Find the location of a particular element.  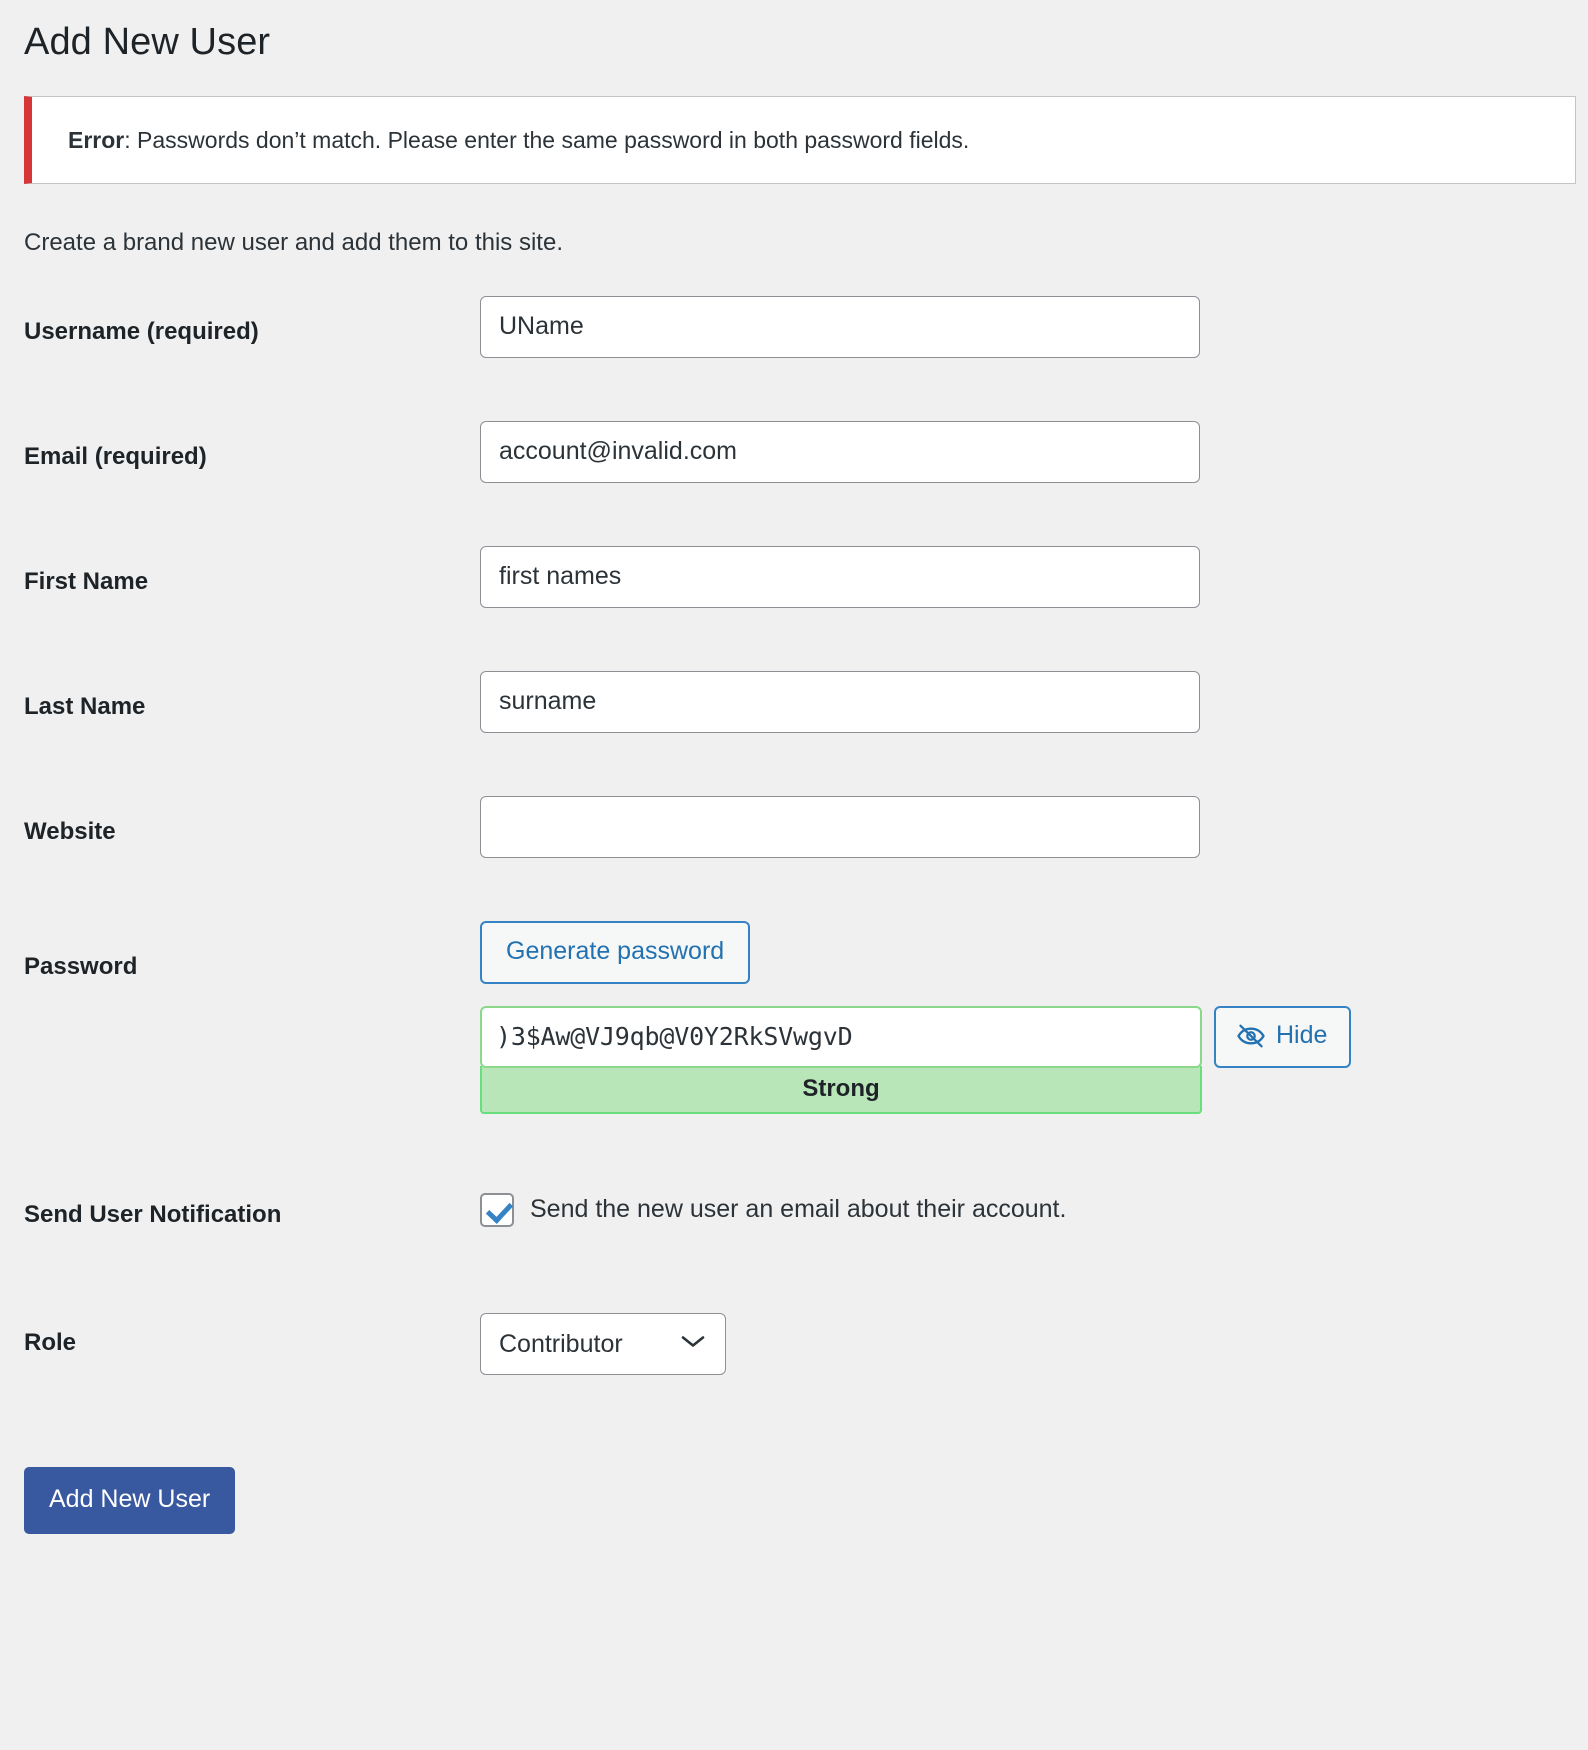

form-row-role: Role Contributor is located at coordinates (794, 1367).